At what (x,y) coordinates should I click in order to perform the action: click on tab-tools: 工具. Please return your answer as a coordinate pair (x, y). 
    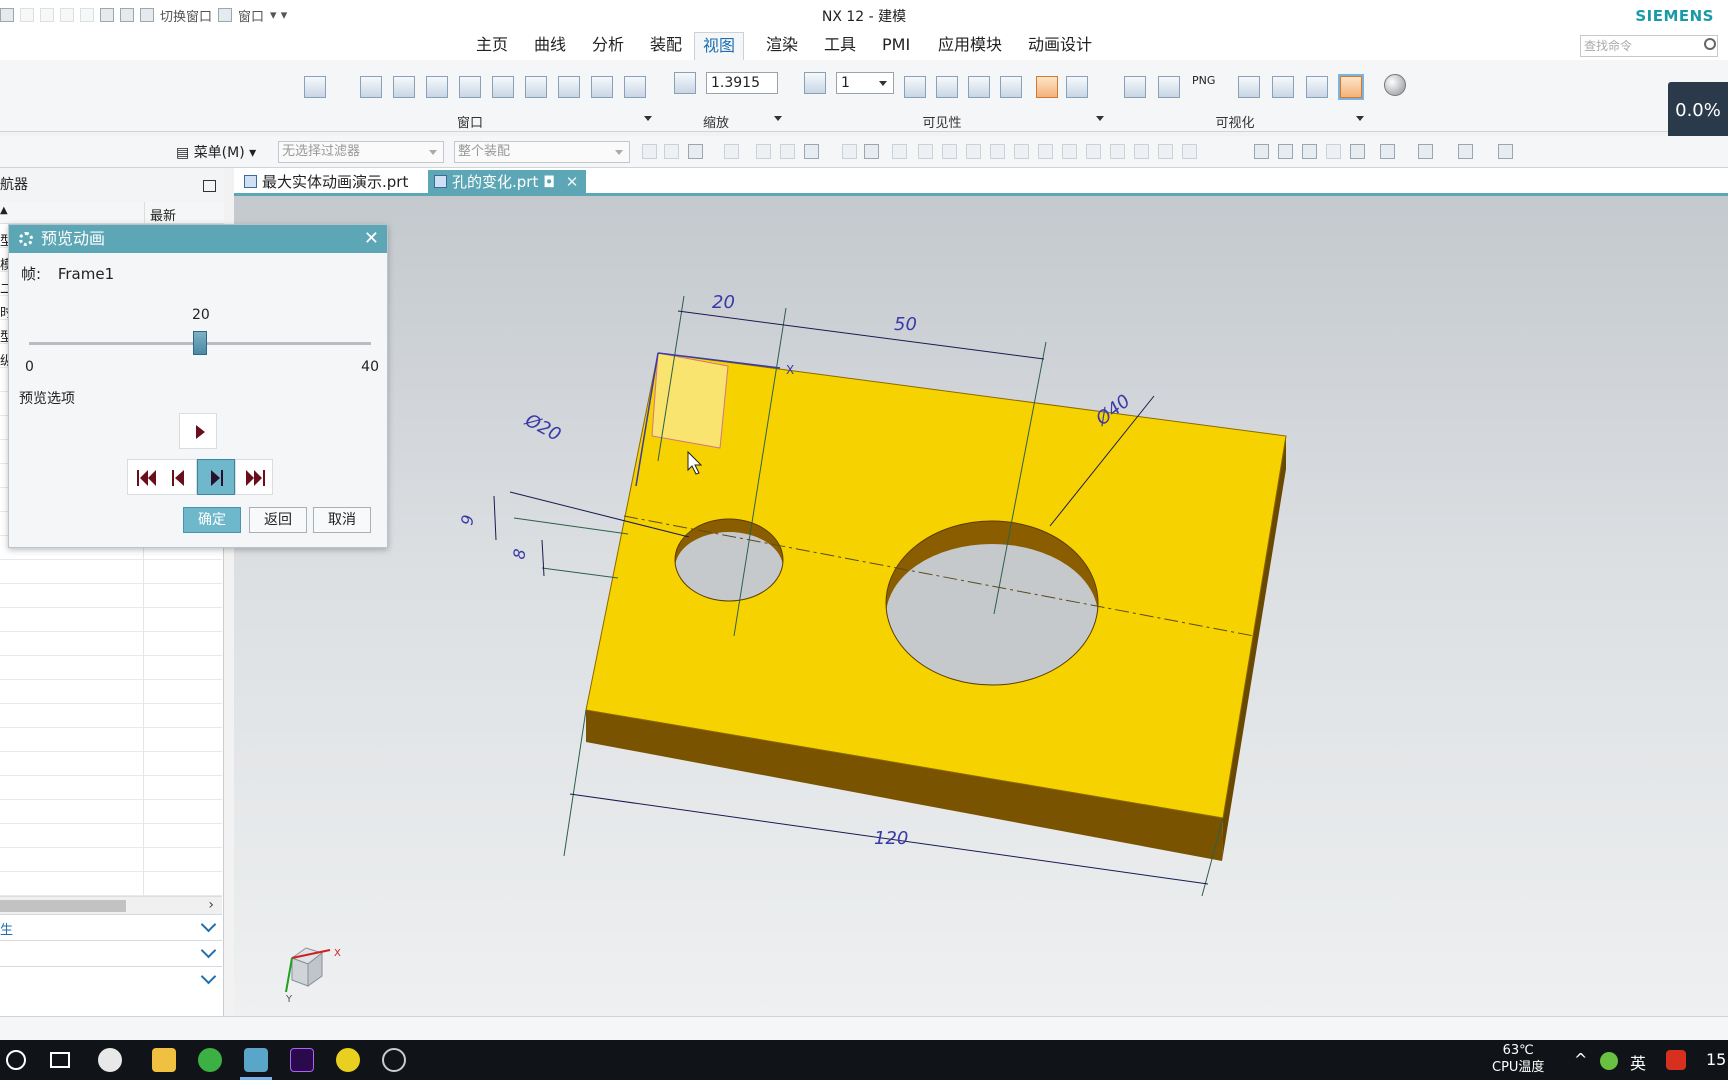
    Looking at the image, I should click on (840, 46).